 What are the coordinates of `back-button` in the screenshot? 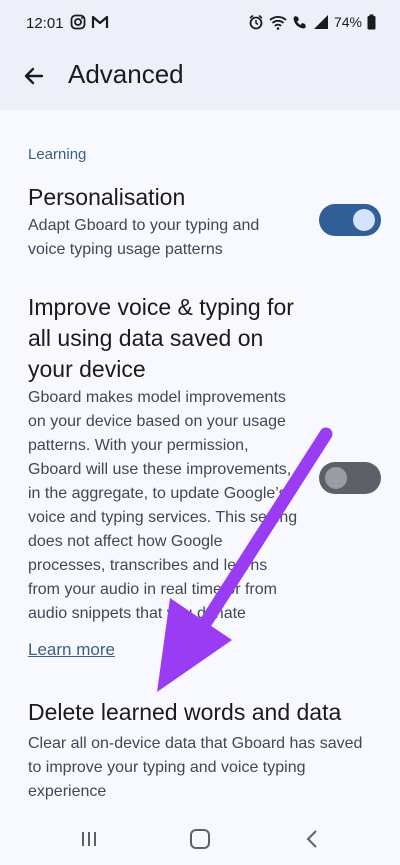 It's located at (34, 76).